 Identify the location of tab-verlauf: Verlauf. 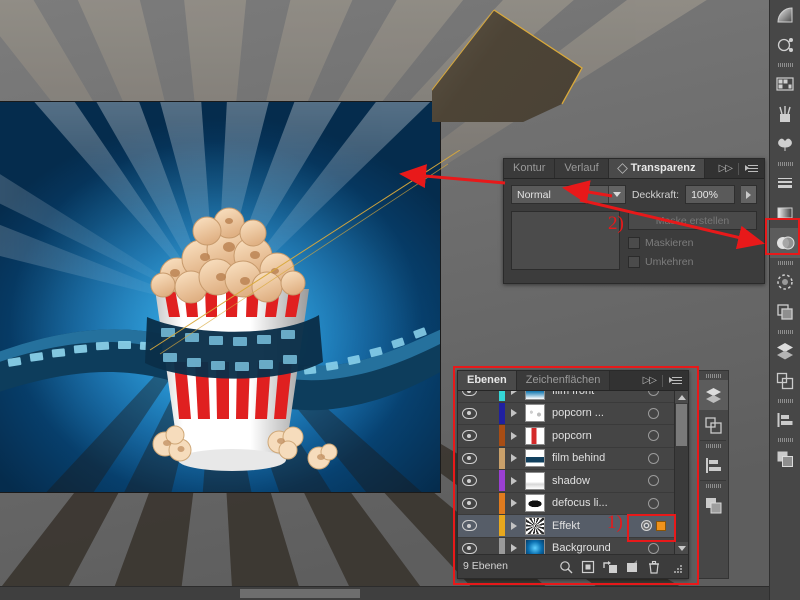
(582, 168).